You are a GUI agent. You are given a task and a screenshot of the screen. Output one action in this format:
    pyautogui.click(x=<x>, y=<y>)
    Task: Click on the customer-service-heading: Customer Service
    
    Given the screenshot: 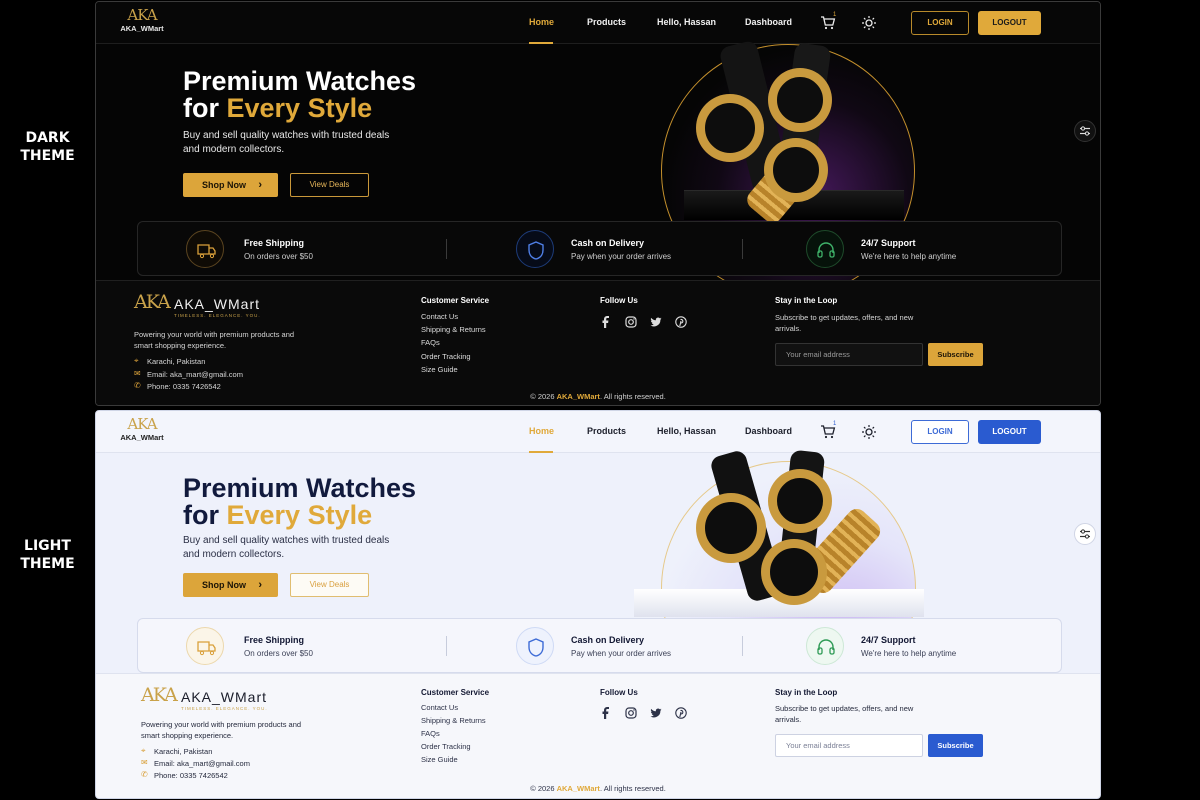 What is the action you would take?
    pyautogui.click(x=455, y=300)
    